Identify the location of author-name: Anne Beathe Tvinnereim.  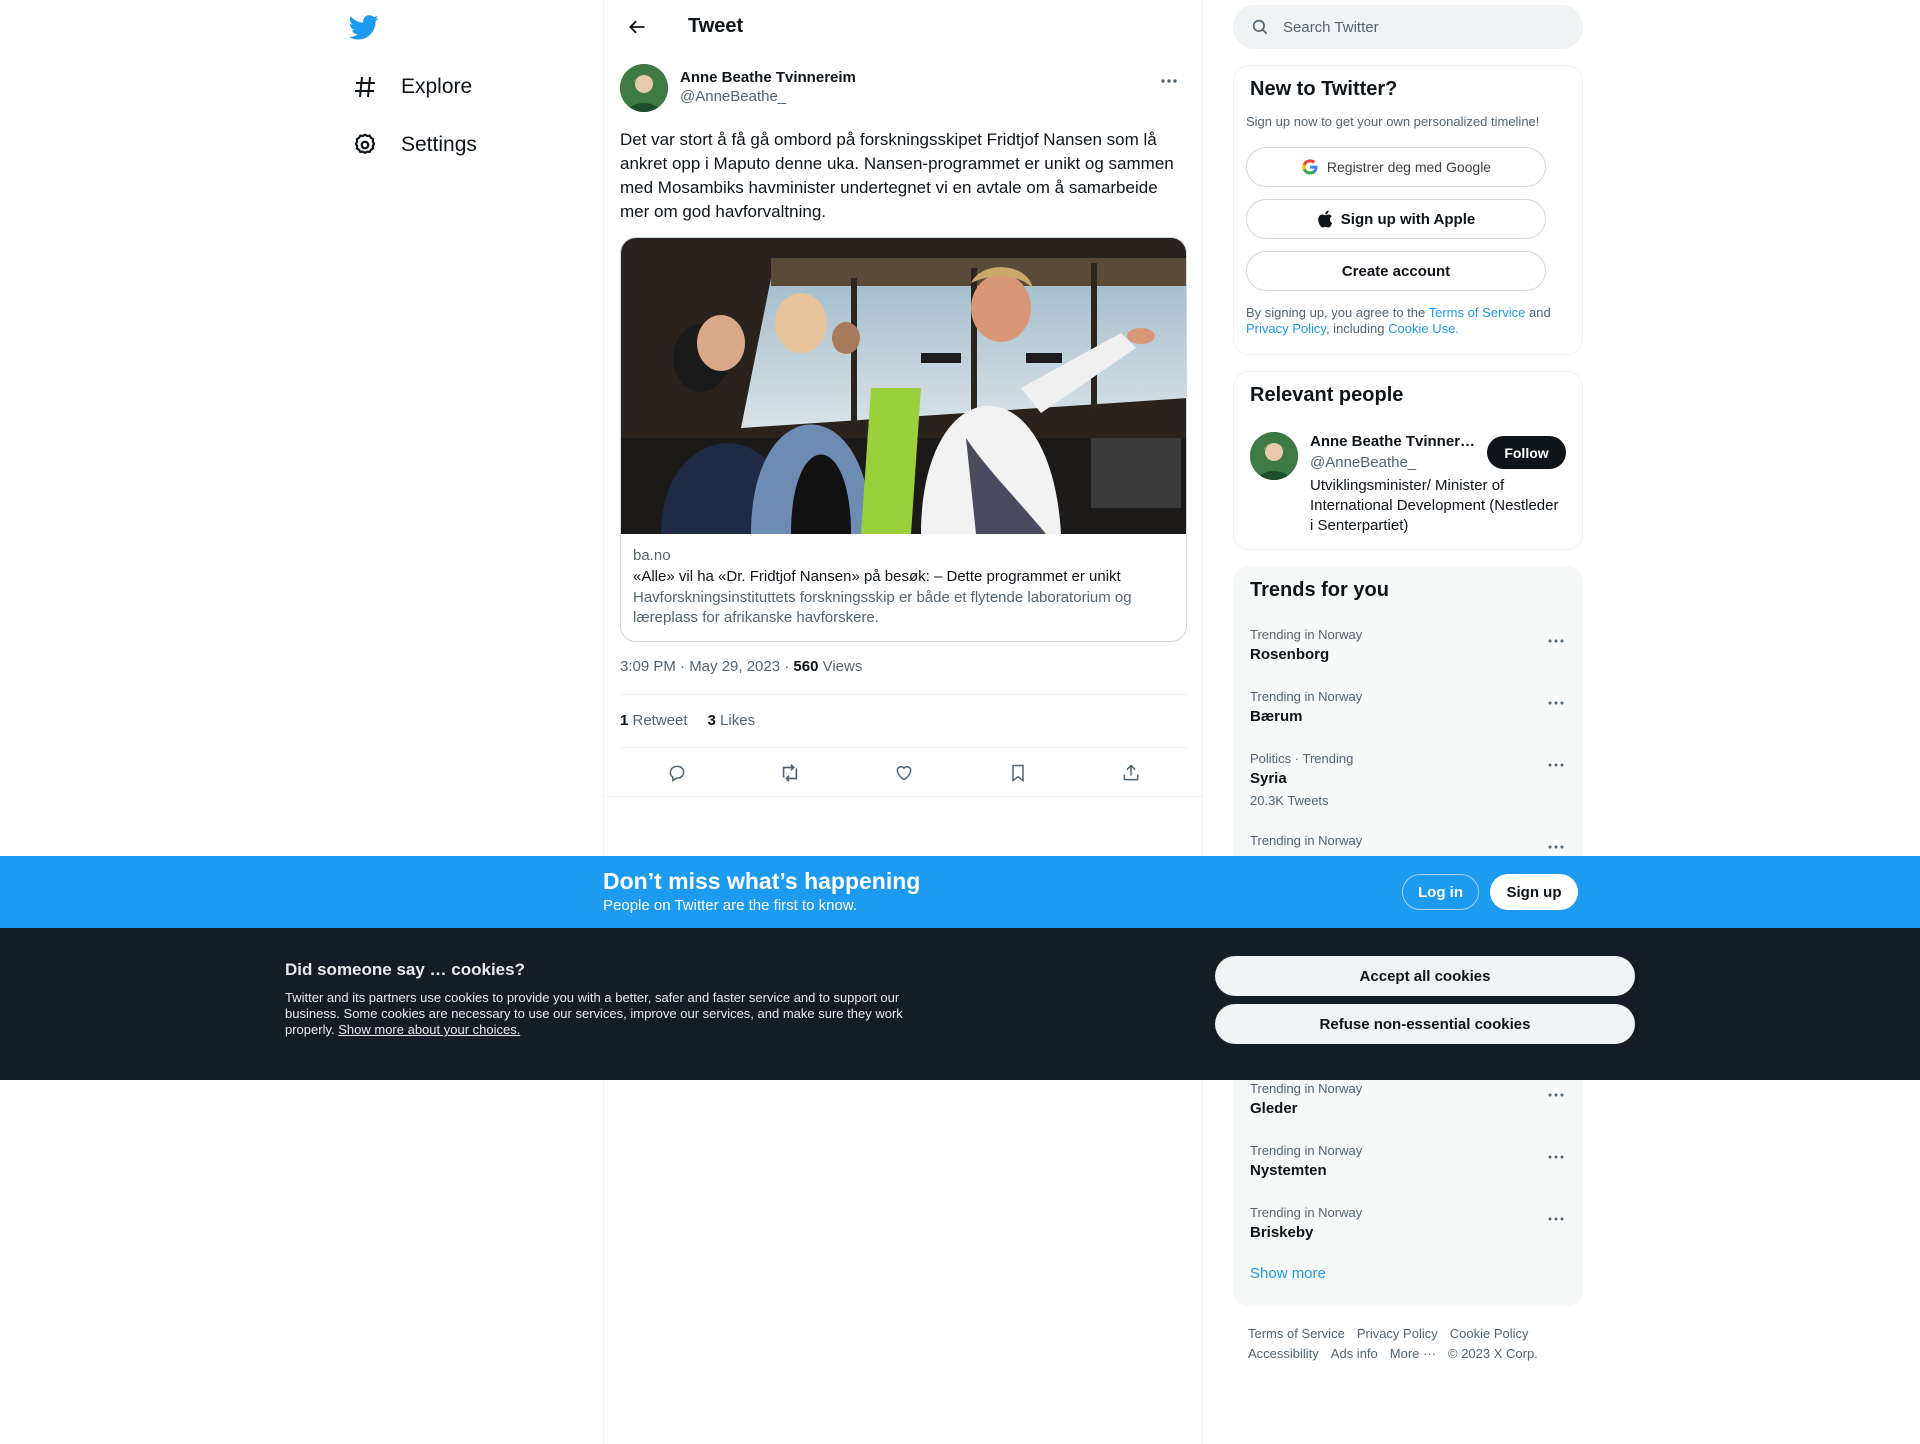
(768, 77).